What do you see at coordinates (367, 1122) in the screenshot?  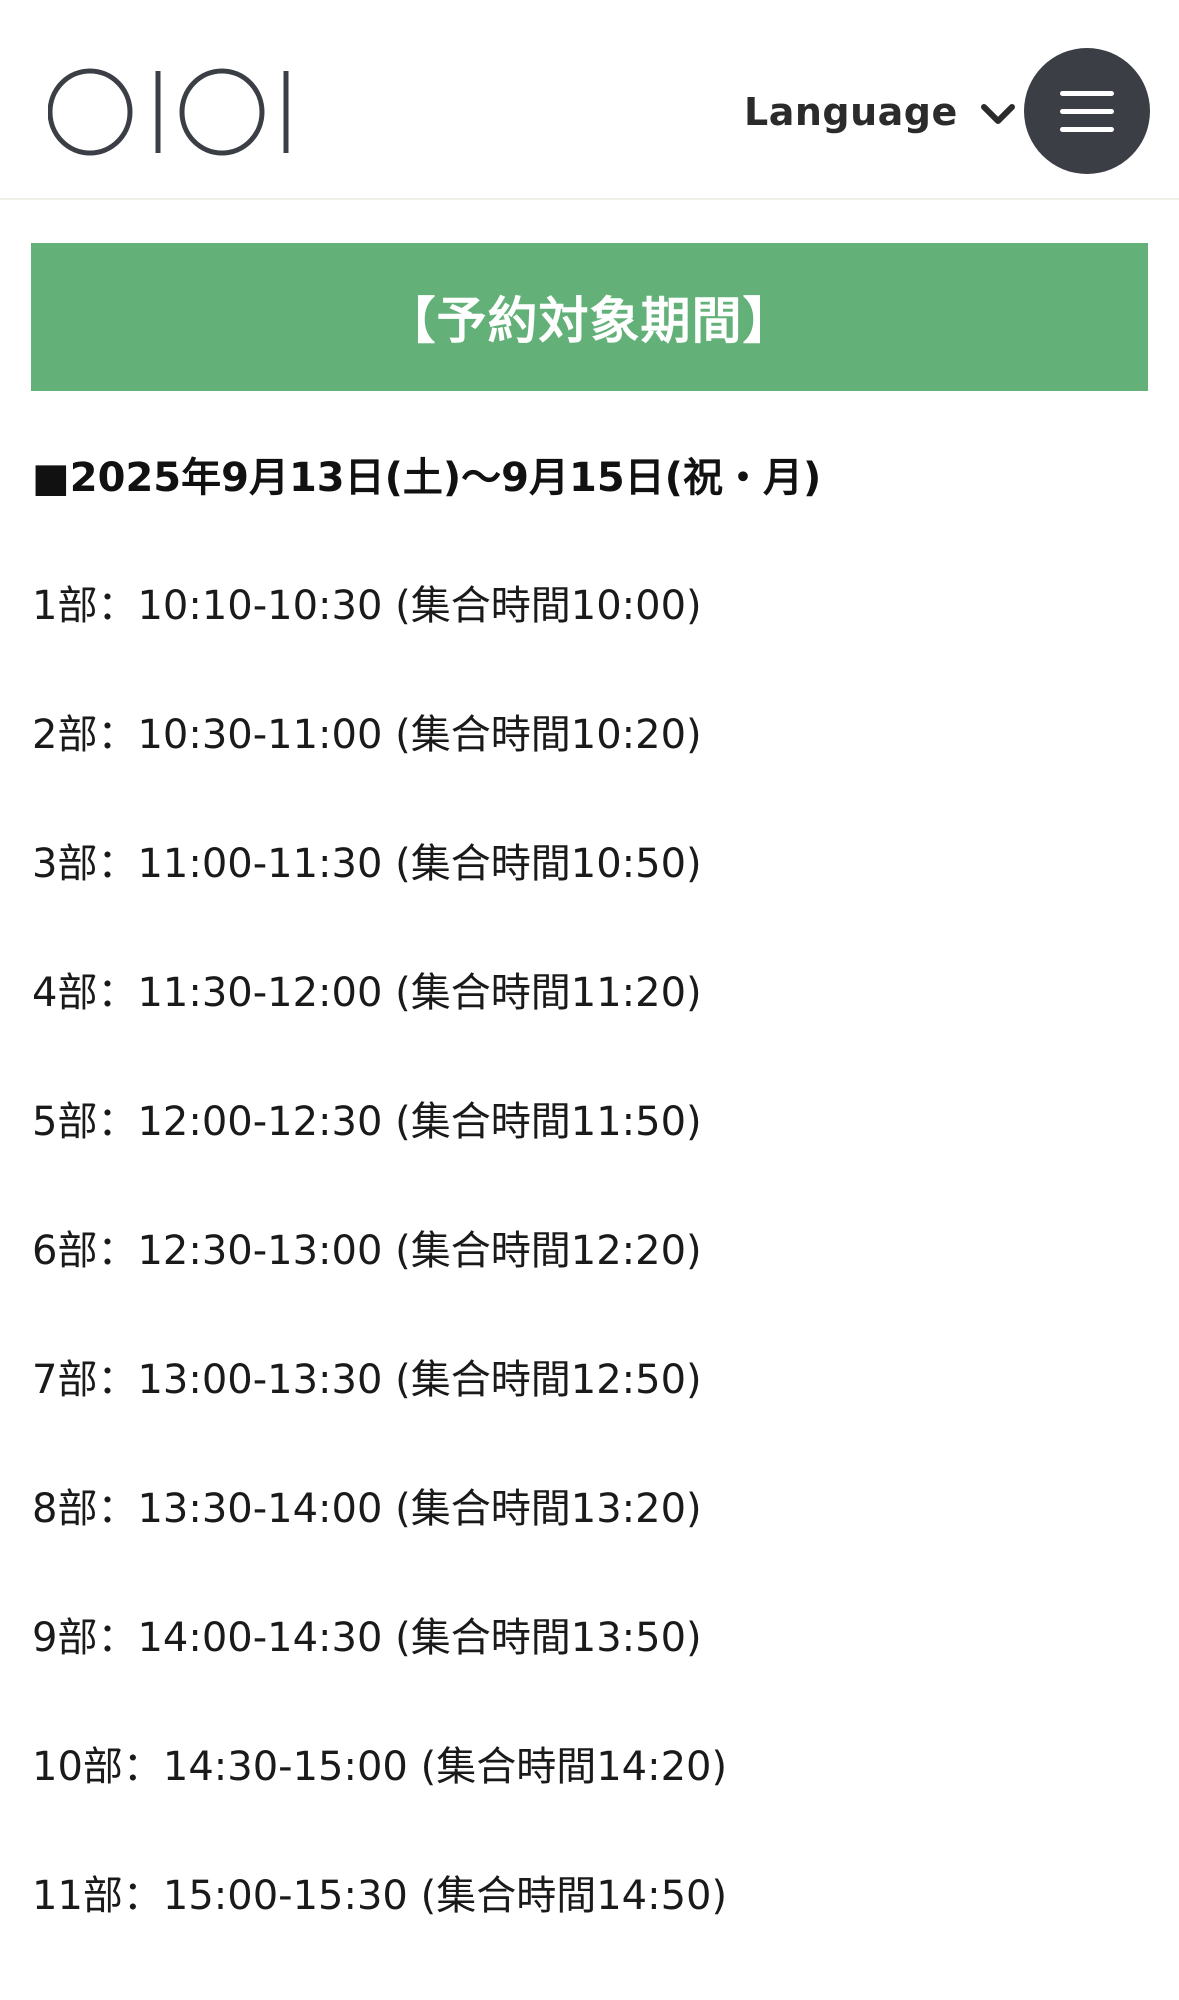 I see `schedule-item: 5部：12:00-12:30 (集合時間11:50)` at bounding box center [367, 1122].